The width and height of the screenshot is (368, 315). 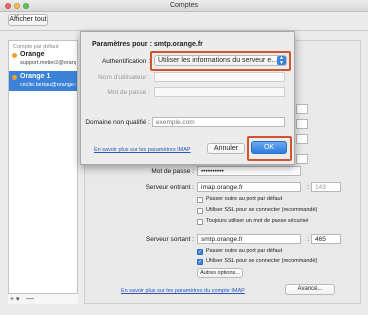 I want to click on incoming-ssl-checkbox, so click(x=200, y=211).